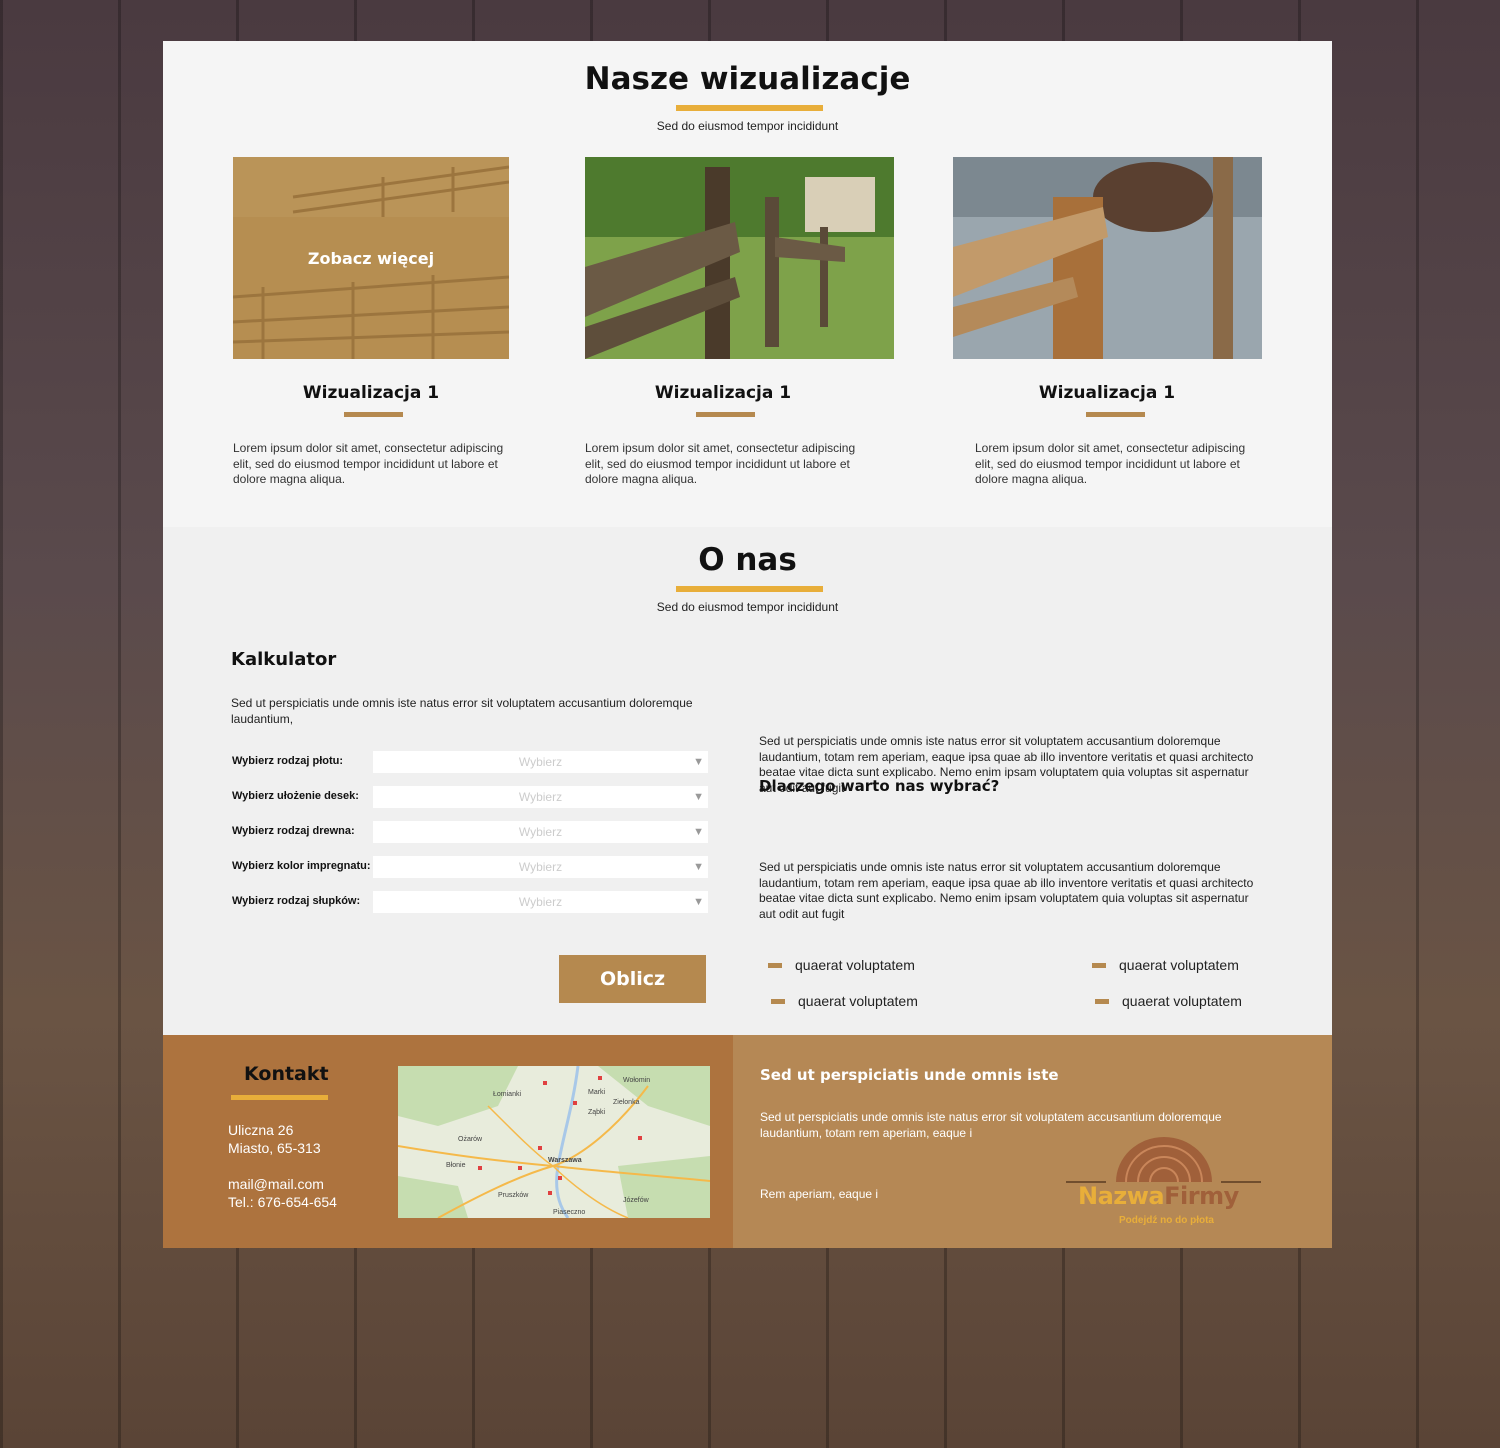 The height and width of the screenshot is (1448, 1500). I want to click on svg-text: Ząbki, so click(597, 1112).